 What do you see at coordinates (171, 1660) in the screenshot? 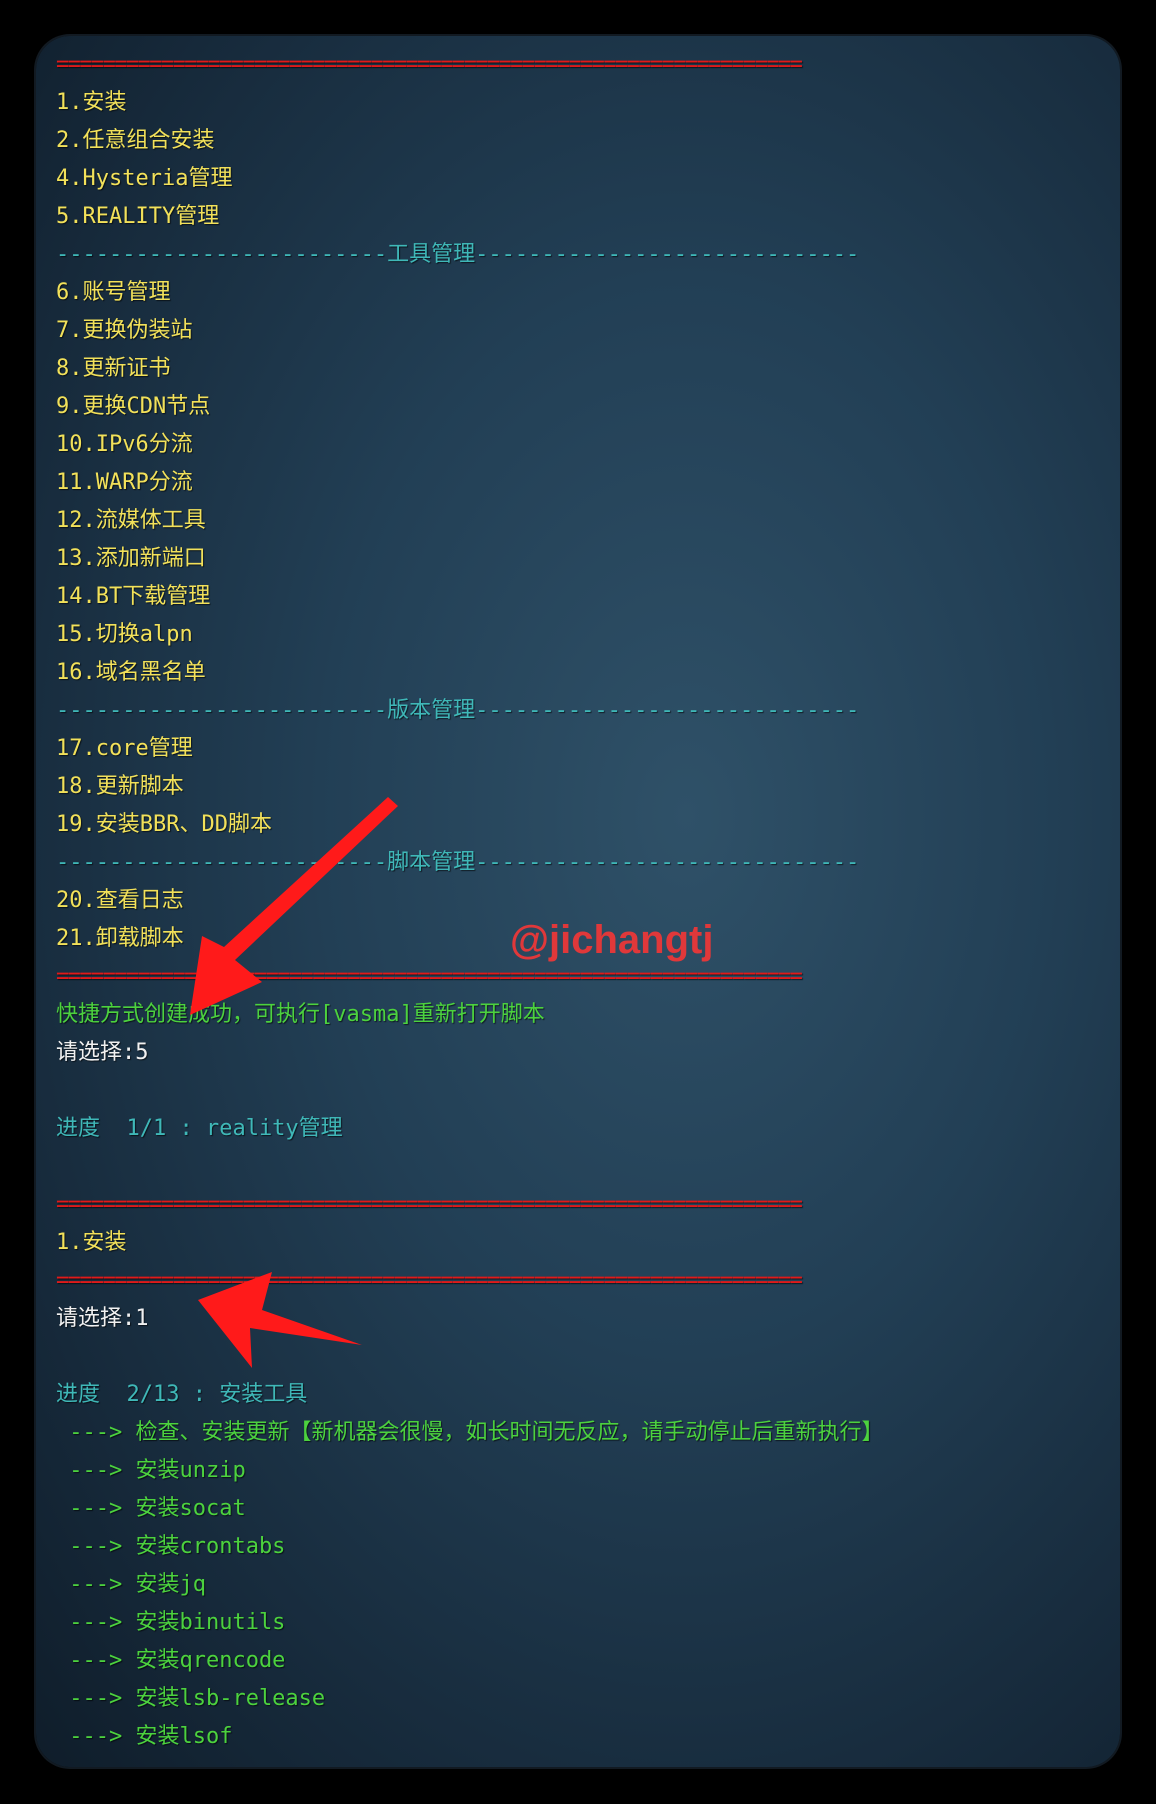
I see `terminal-line: ---> 安装qrencode` at bounding box center [171, 1660].